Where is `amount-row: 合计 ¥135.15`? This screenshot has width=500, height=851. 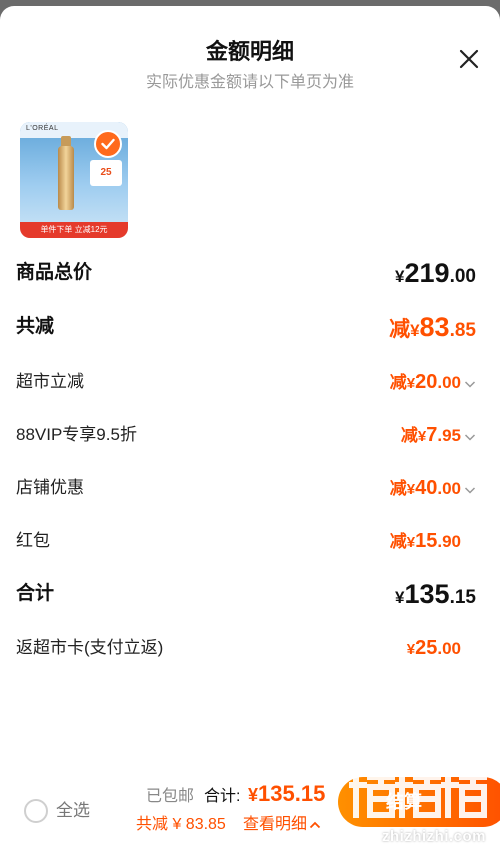
amount-row: 合计 ¥135.15 is located at coordinates (246, 594).